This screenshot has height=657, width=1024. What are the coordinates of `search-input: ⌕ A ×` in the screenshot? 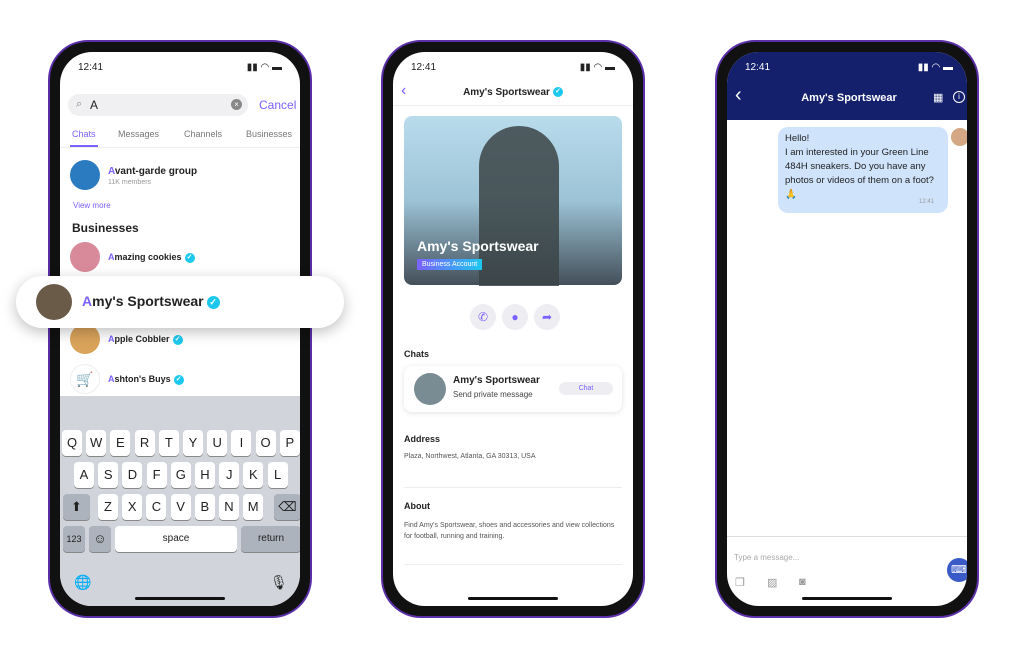 It's located at (158, 105).